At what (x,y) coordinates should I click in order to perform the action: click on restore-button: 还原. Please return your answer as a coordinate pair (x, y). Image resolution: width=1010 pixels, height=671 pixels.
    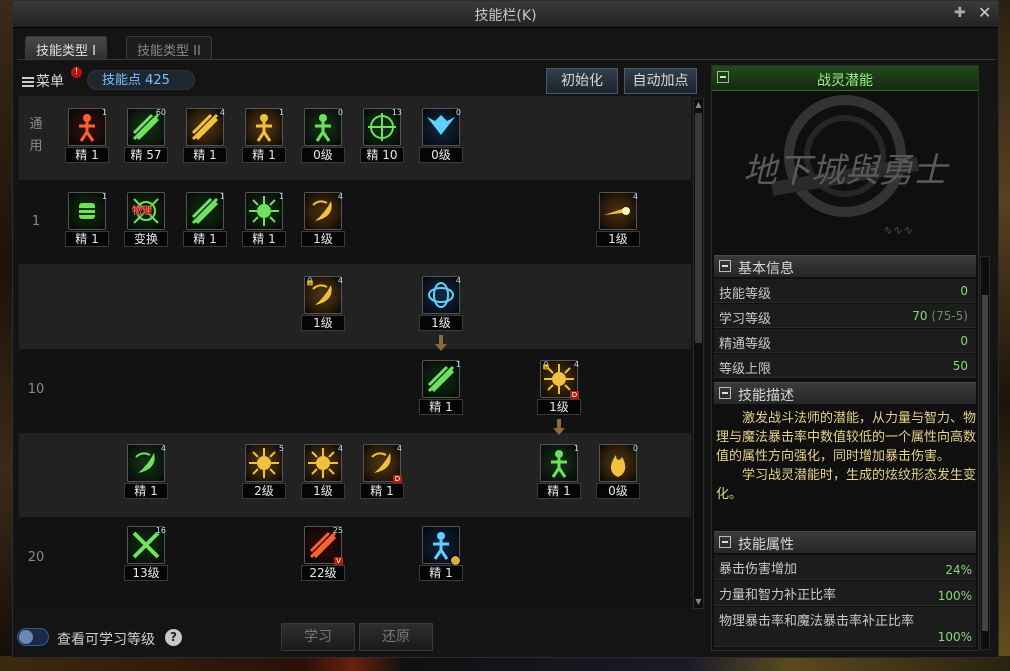
    Looking at the image, I should click on (396, 637).